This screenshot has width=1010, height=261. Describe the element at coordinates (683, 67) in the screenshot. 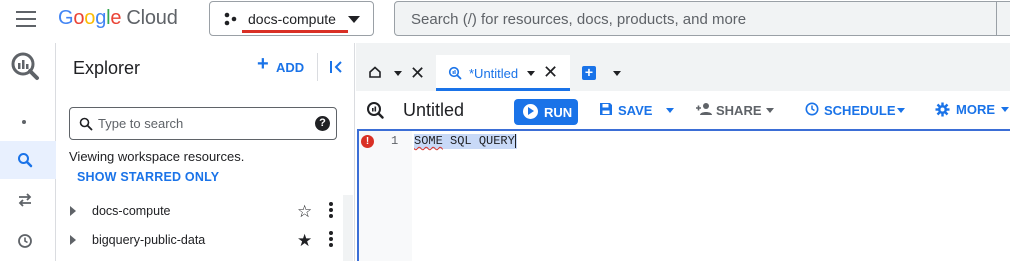

I see `editor-tab-bar: ✕ *Untitled ✕ +` at that location.